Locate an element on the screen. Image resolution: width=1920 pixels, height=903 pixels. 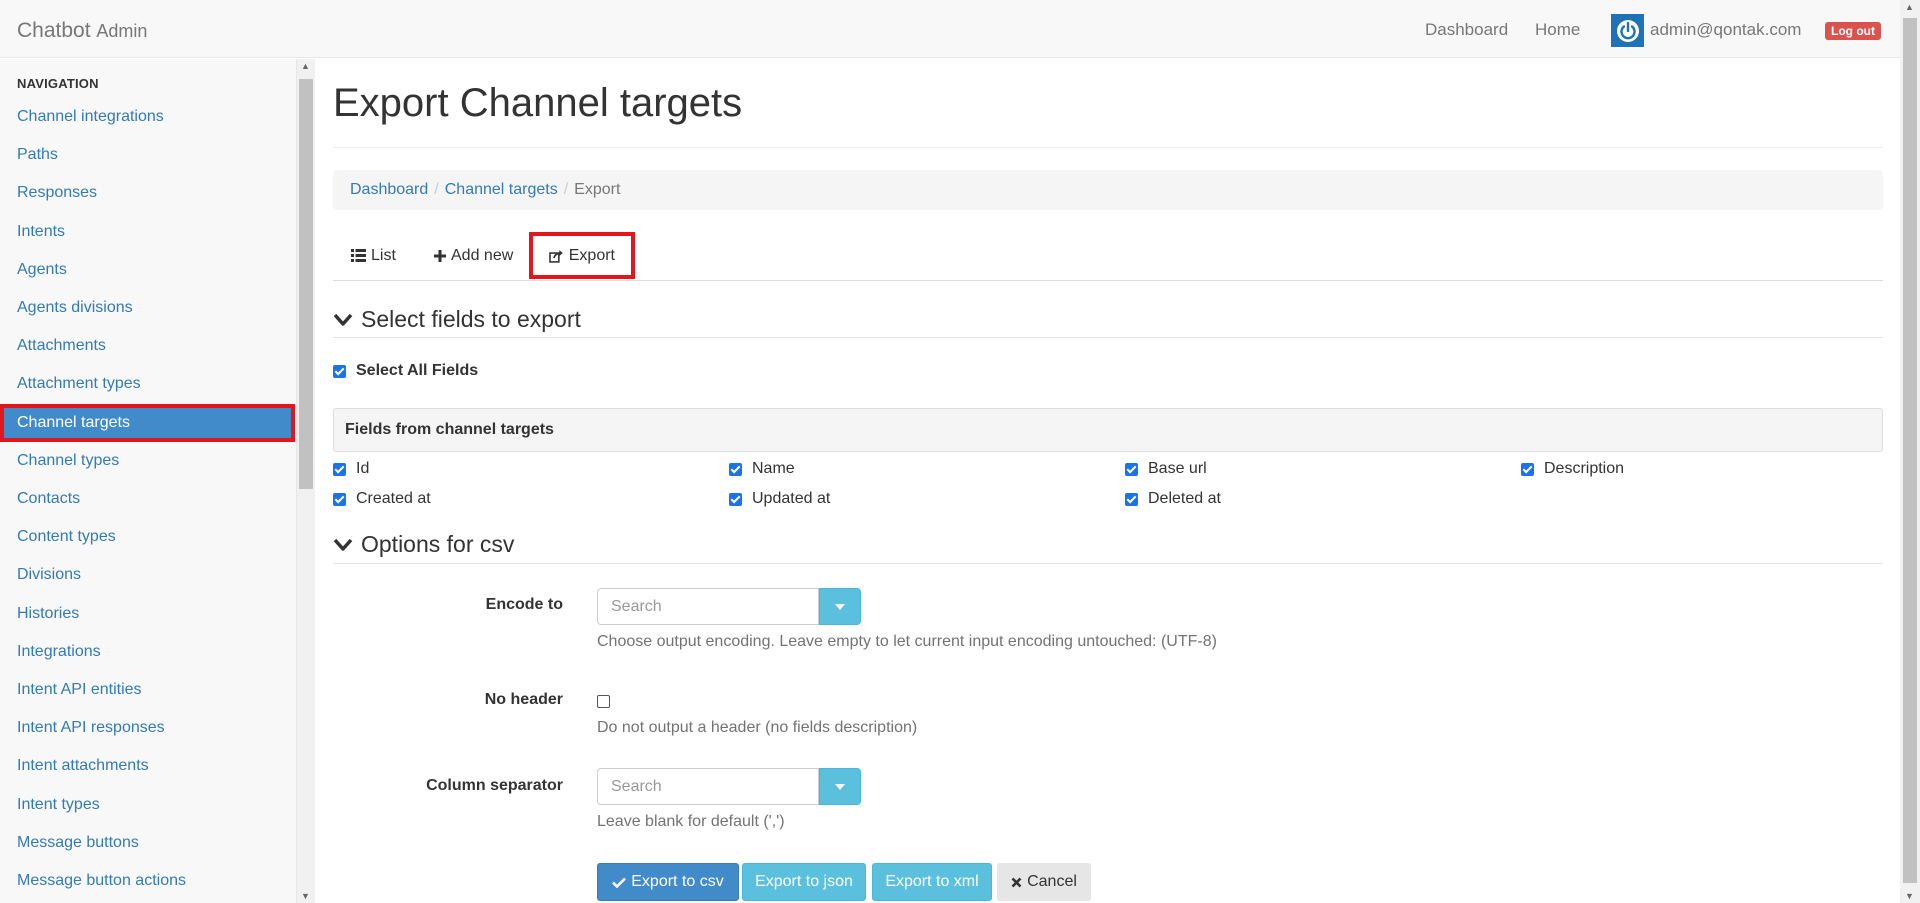
column-separator-dropdown-button is located at coordinates (840, 786).